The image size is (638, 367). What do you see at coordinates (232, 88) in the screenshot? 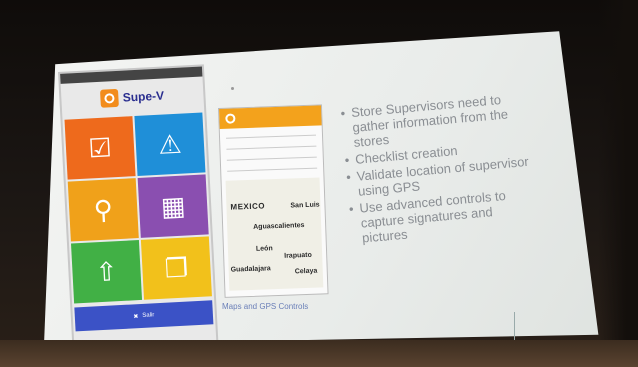
I see `slide-dot` at bounding box center [232, 88].